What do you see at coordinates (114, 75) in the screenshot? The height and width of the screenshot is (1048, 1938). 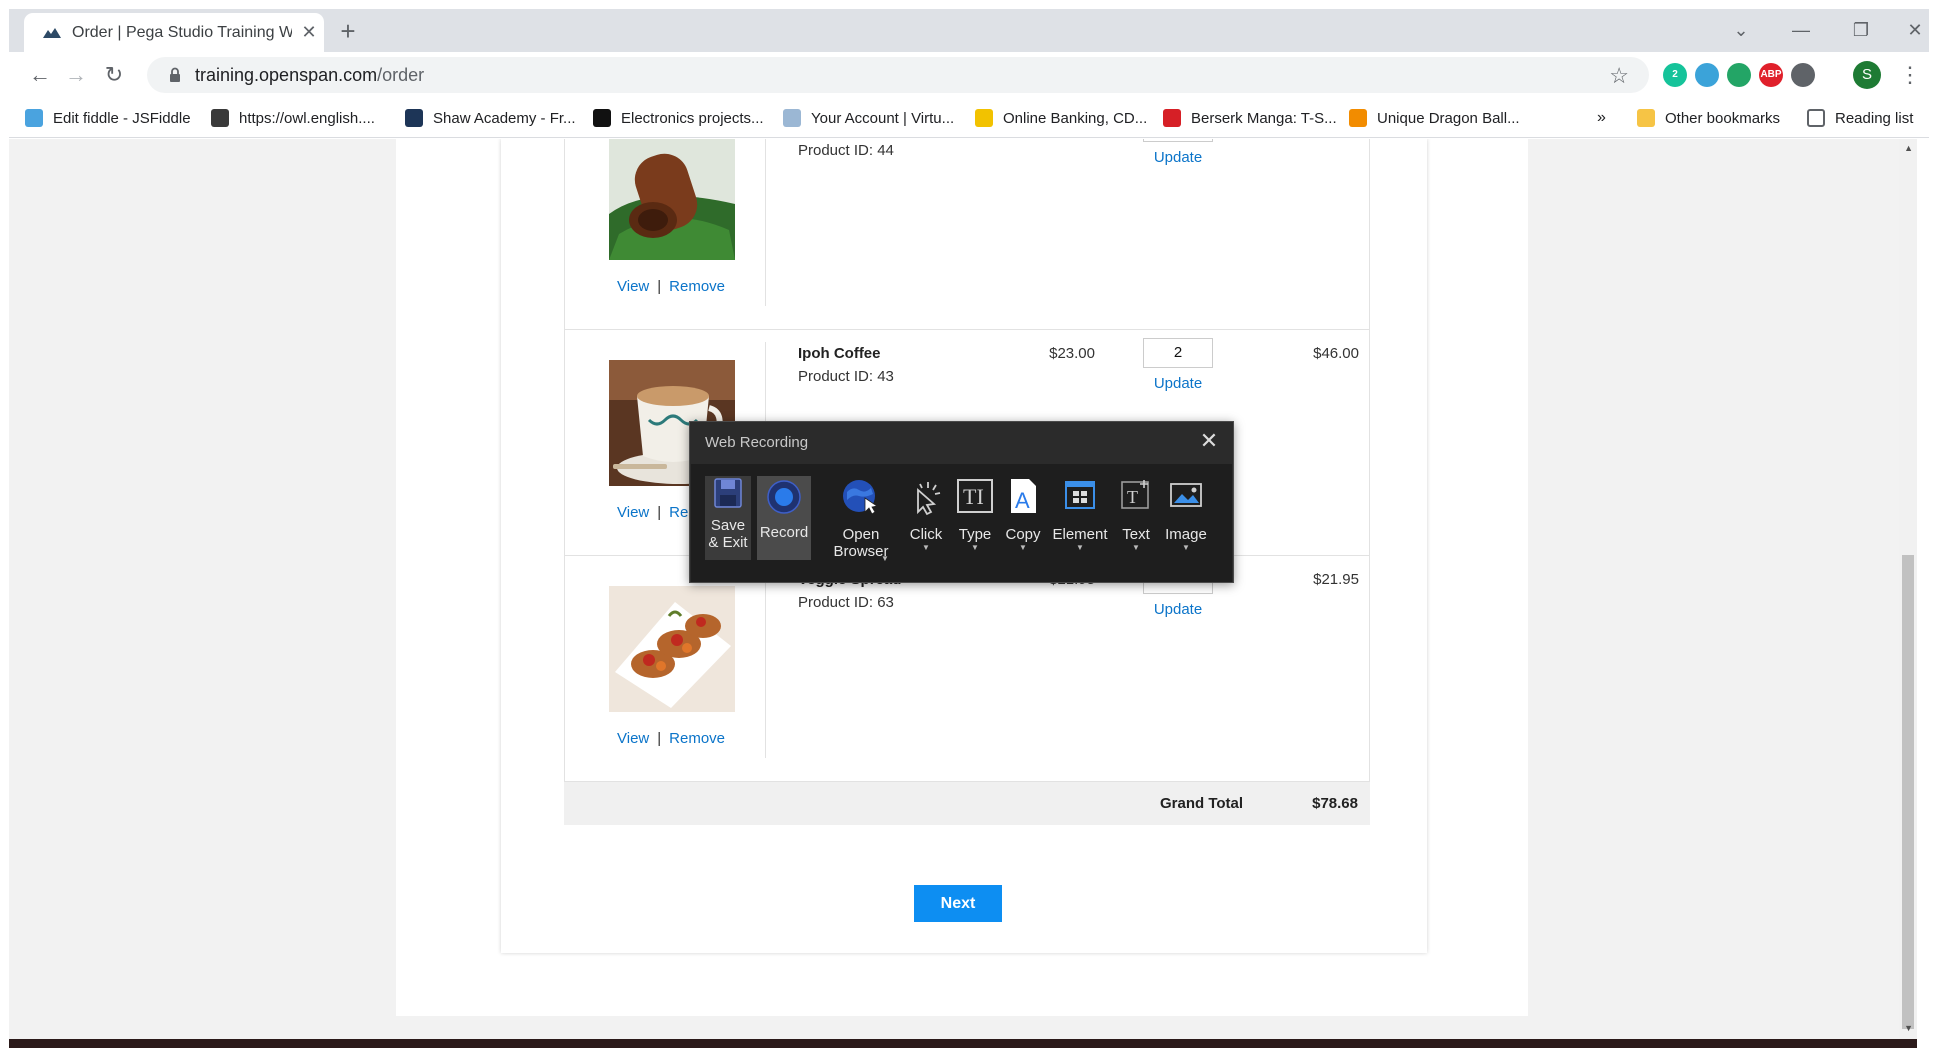 I see `reload-icon: ↻` at bounding box center [114, 75].